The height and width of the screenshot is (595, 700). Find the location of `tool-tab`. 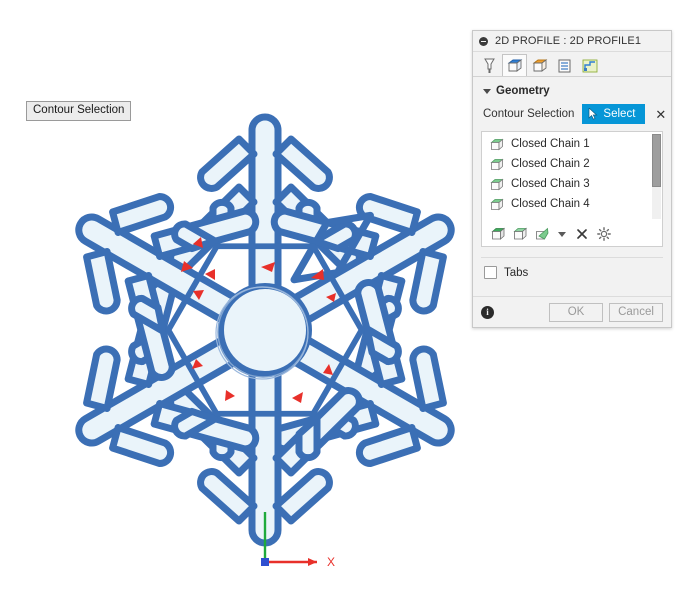

tool-tab is located at coordinates (489, 65).